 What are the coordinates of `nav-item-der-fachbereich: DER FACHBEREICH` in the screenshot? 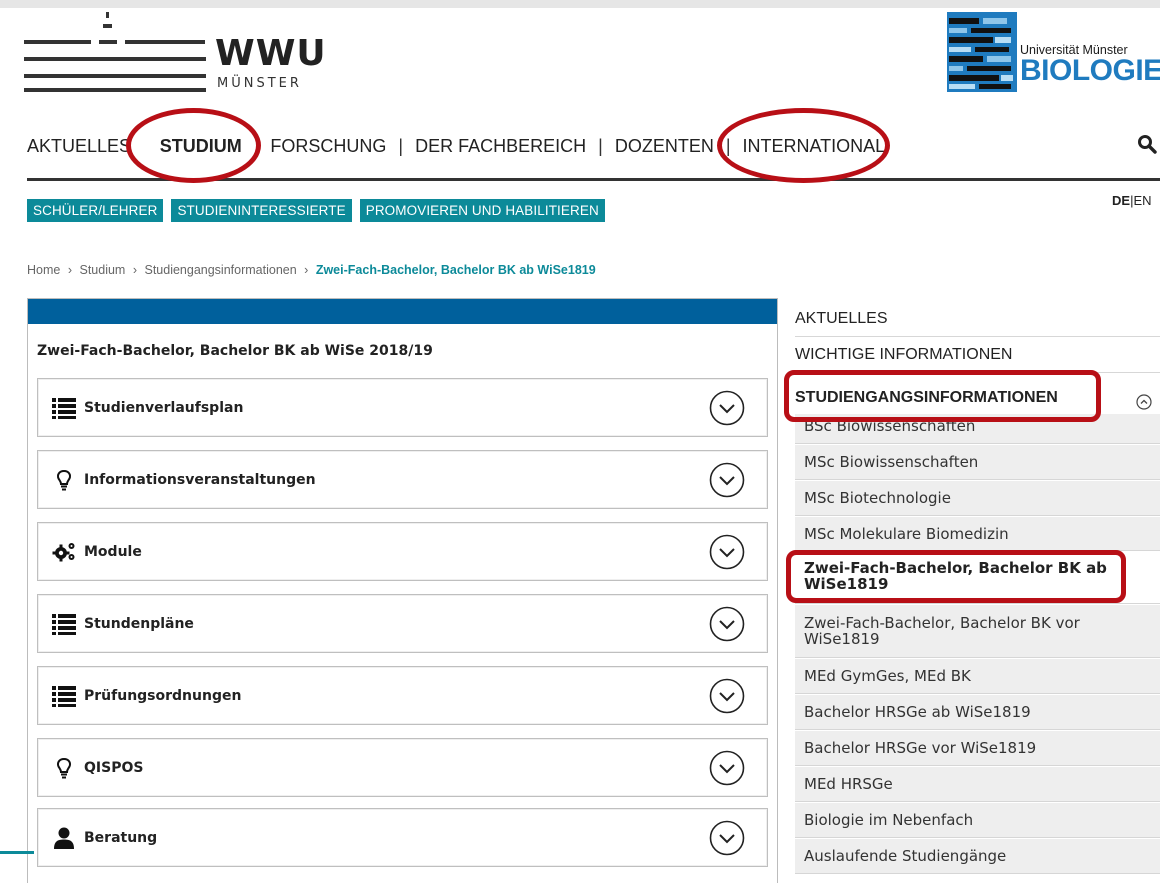 It's located at (500, 146).